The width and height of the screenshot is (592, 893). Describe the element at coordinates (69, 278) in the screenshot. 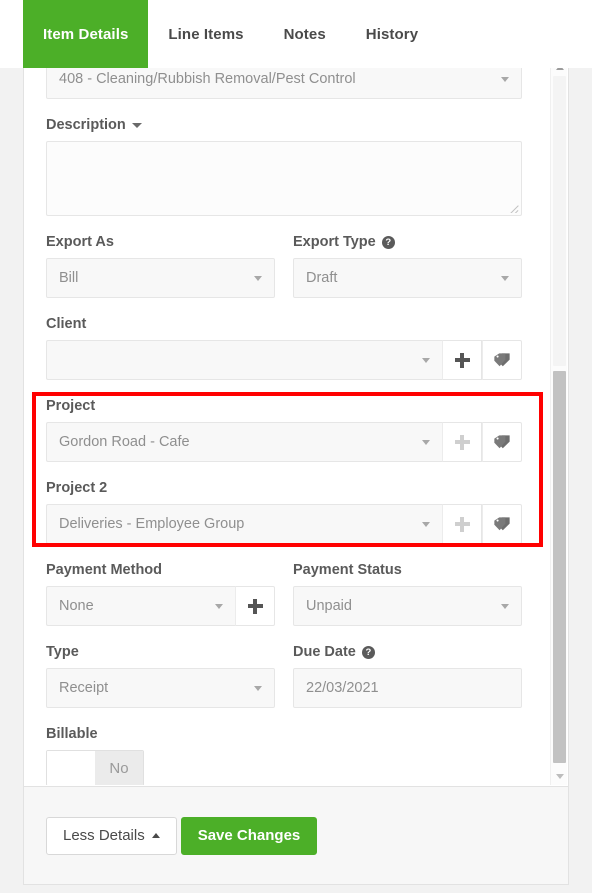

I see `export-as-value: Bill` at that location.